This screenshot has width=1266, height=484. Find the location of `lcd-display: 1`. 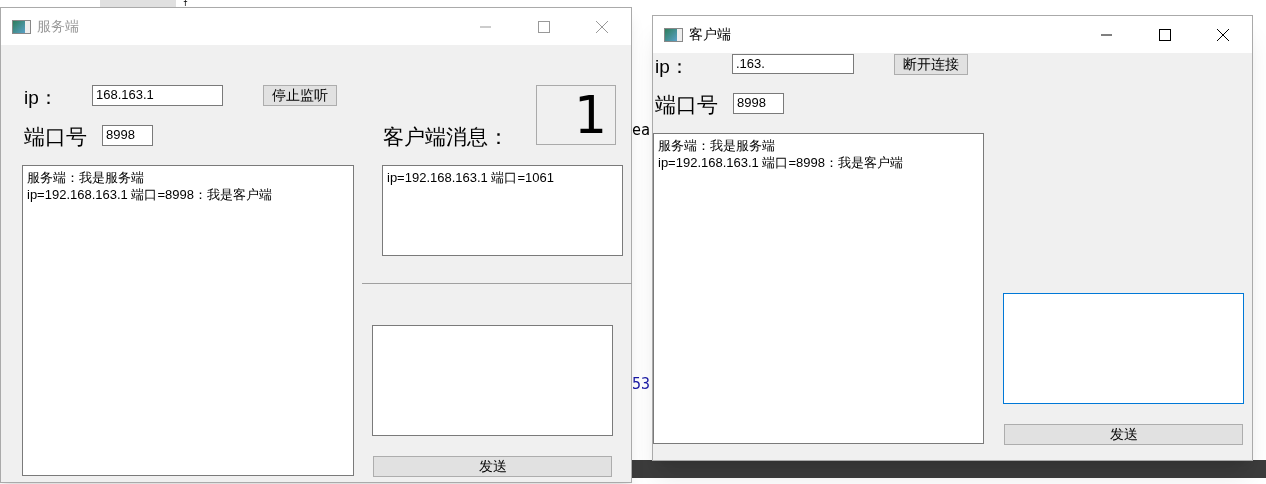

lcd-display: 1 is located at coordinates (576, 115).